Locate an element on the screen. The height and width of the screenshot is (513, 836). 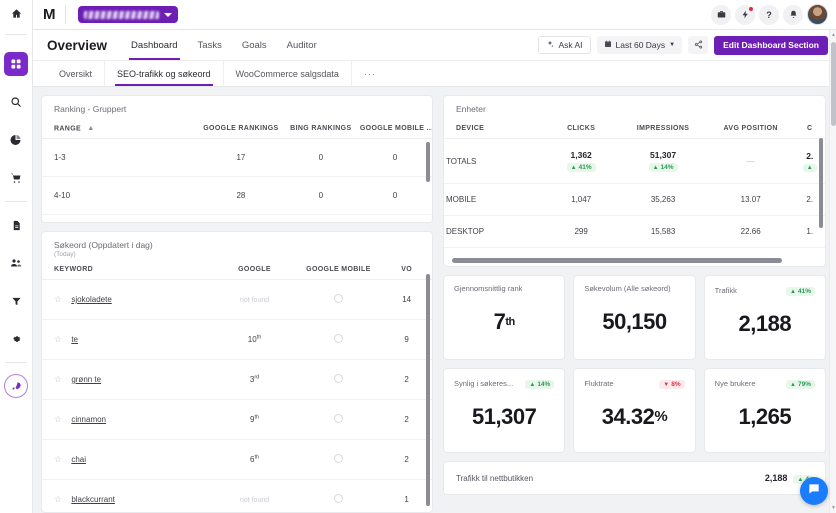
share-icon is located at coordinates (698, 45).